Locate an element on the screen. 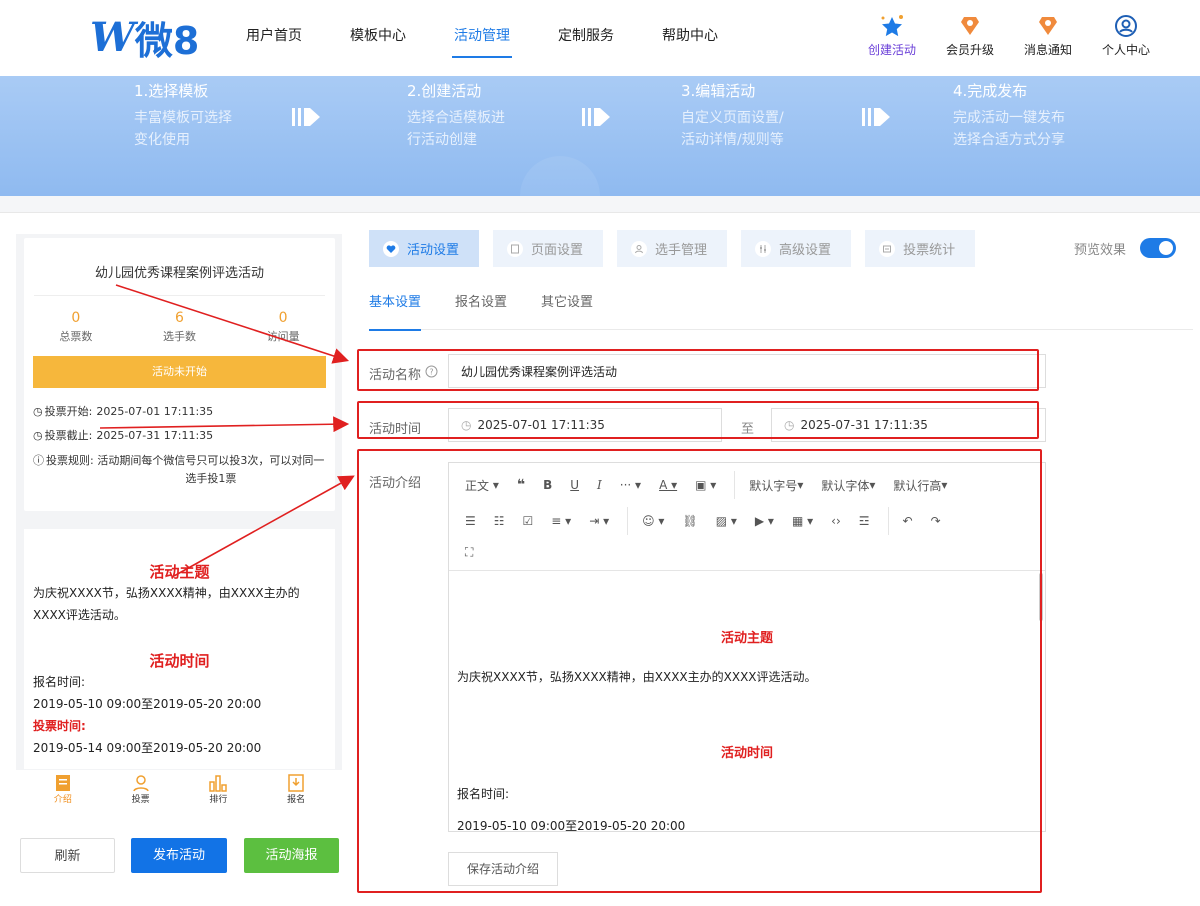  vote-end-row: ◷ 投票截止: 2025-07-31 17:11:35 is located at coordinates (179, 436).